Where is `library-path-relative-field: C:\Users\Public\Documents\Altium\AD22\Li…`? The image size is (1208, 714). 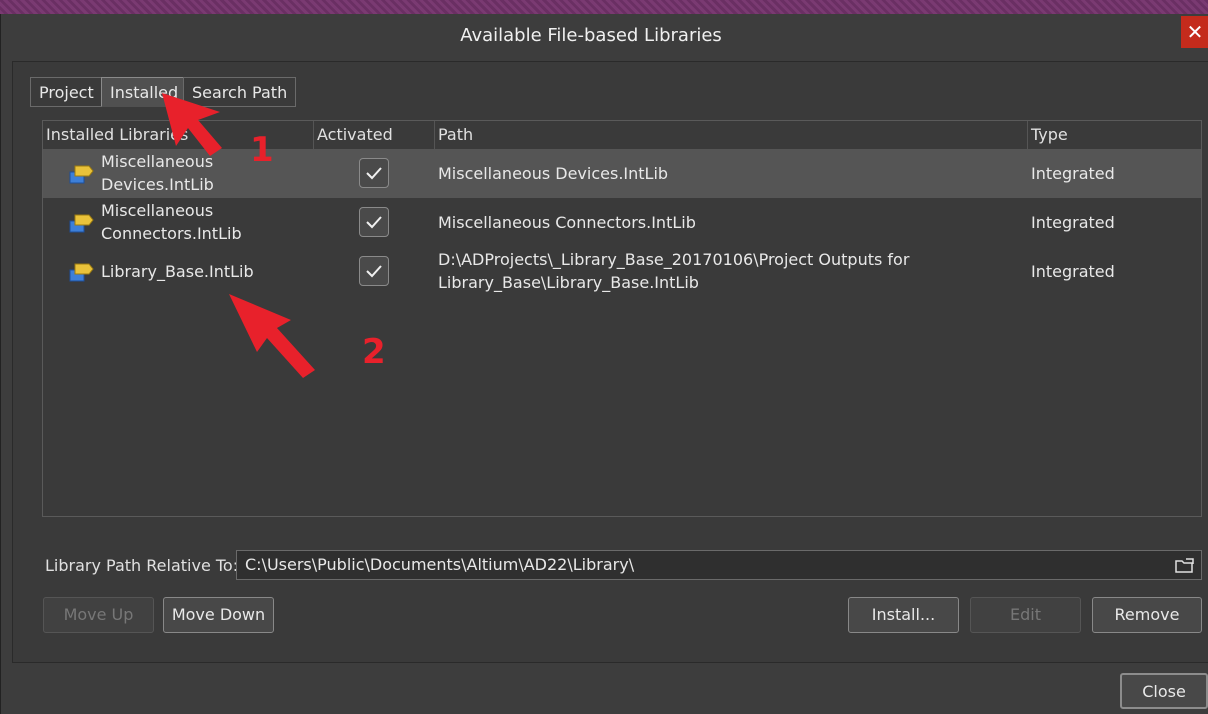 library-path-relative-field: C:\Users\Public\Documents\Altium\AD22\Li… is located at coordinates (719, 565).